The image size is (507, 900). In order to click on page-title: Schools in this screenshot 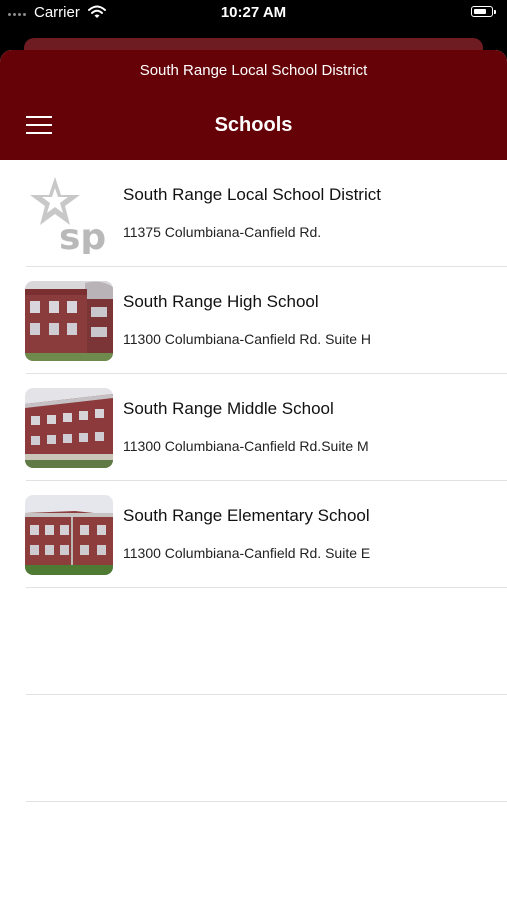, I will do `click(253, 125)`.